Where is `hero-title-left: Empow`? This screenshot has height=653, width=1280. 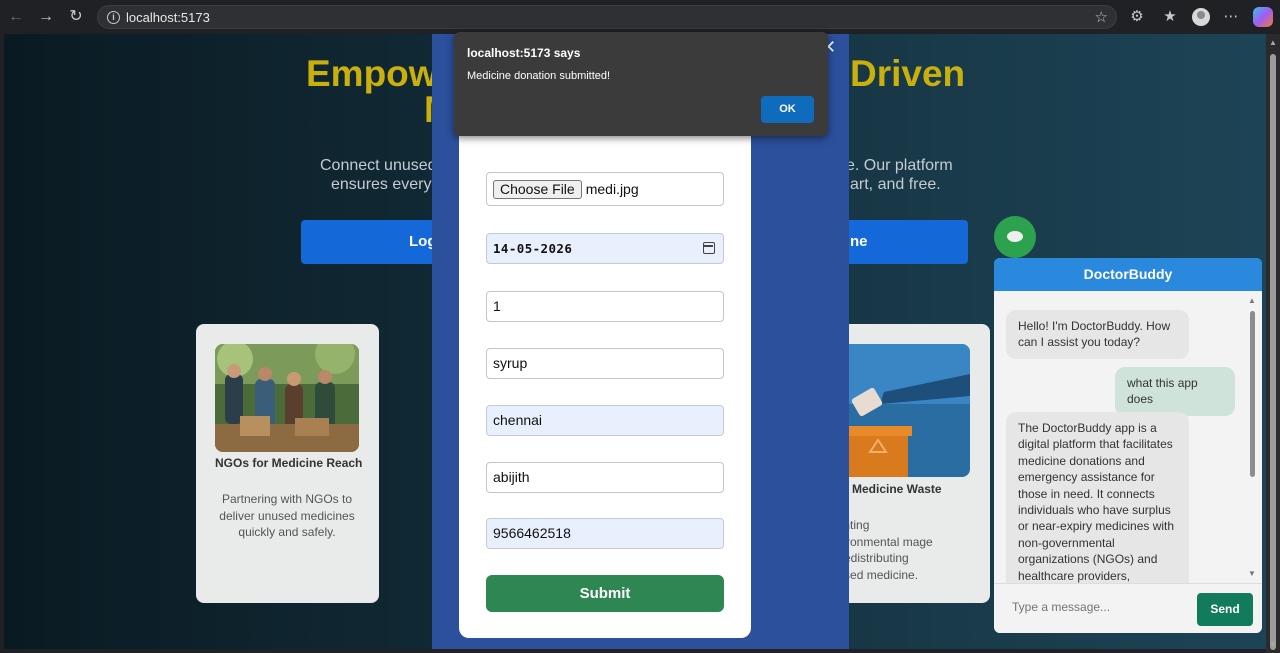
hero-title-left: Empow is located at coordinates (372, 73).